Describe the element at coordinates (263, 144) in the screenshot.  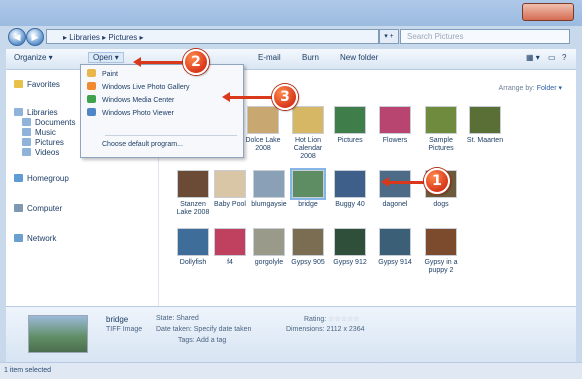
I see `thumbnail-label: Dolce Lake 2008` at that location.